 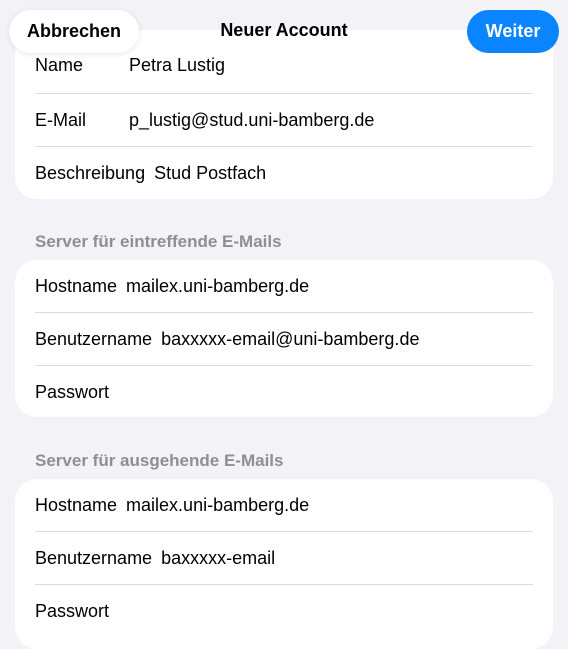 I want to click on incoming-hostname-row: Hostname mailex.uni-bamberg.de, so click(x=284, y=286).